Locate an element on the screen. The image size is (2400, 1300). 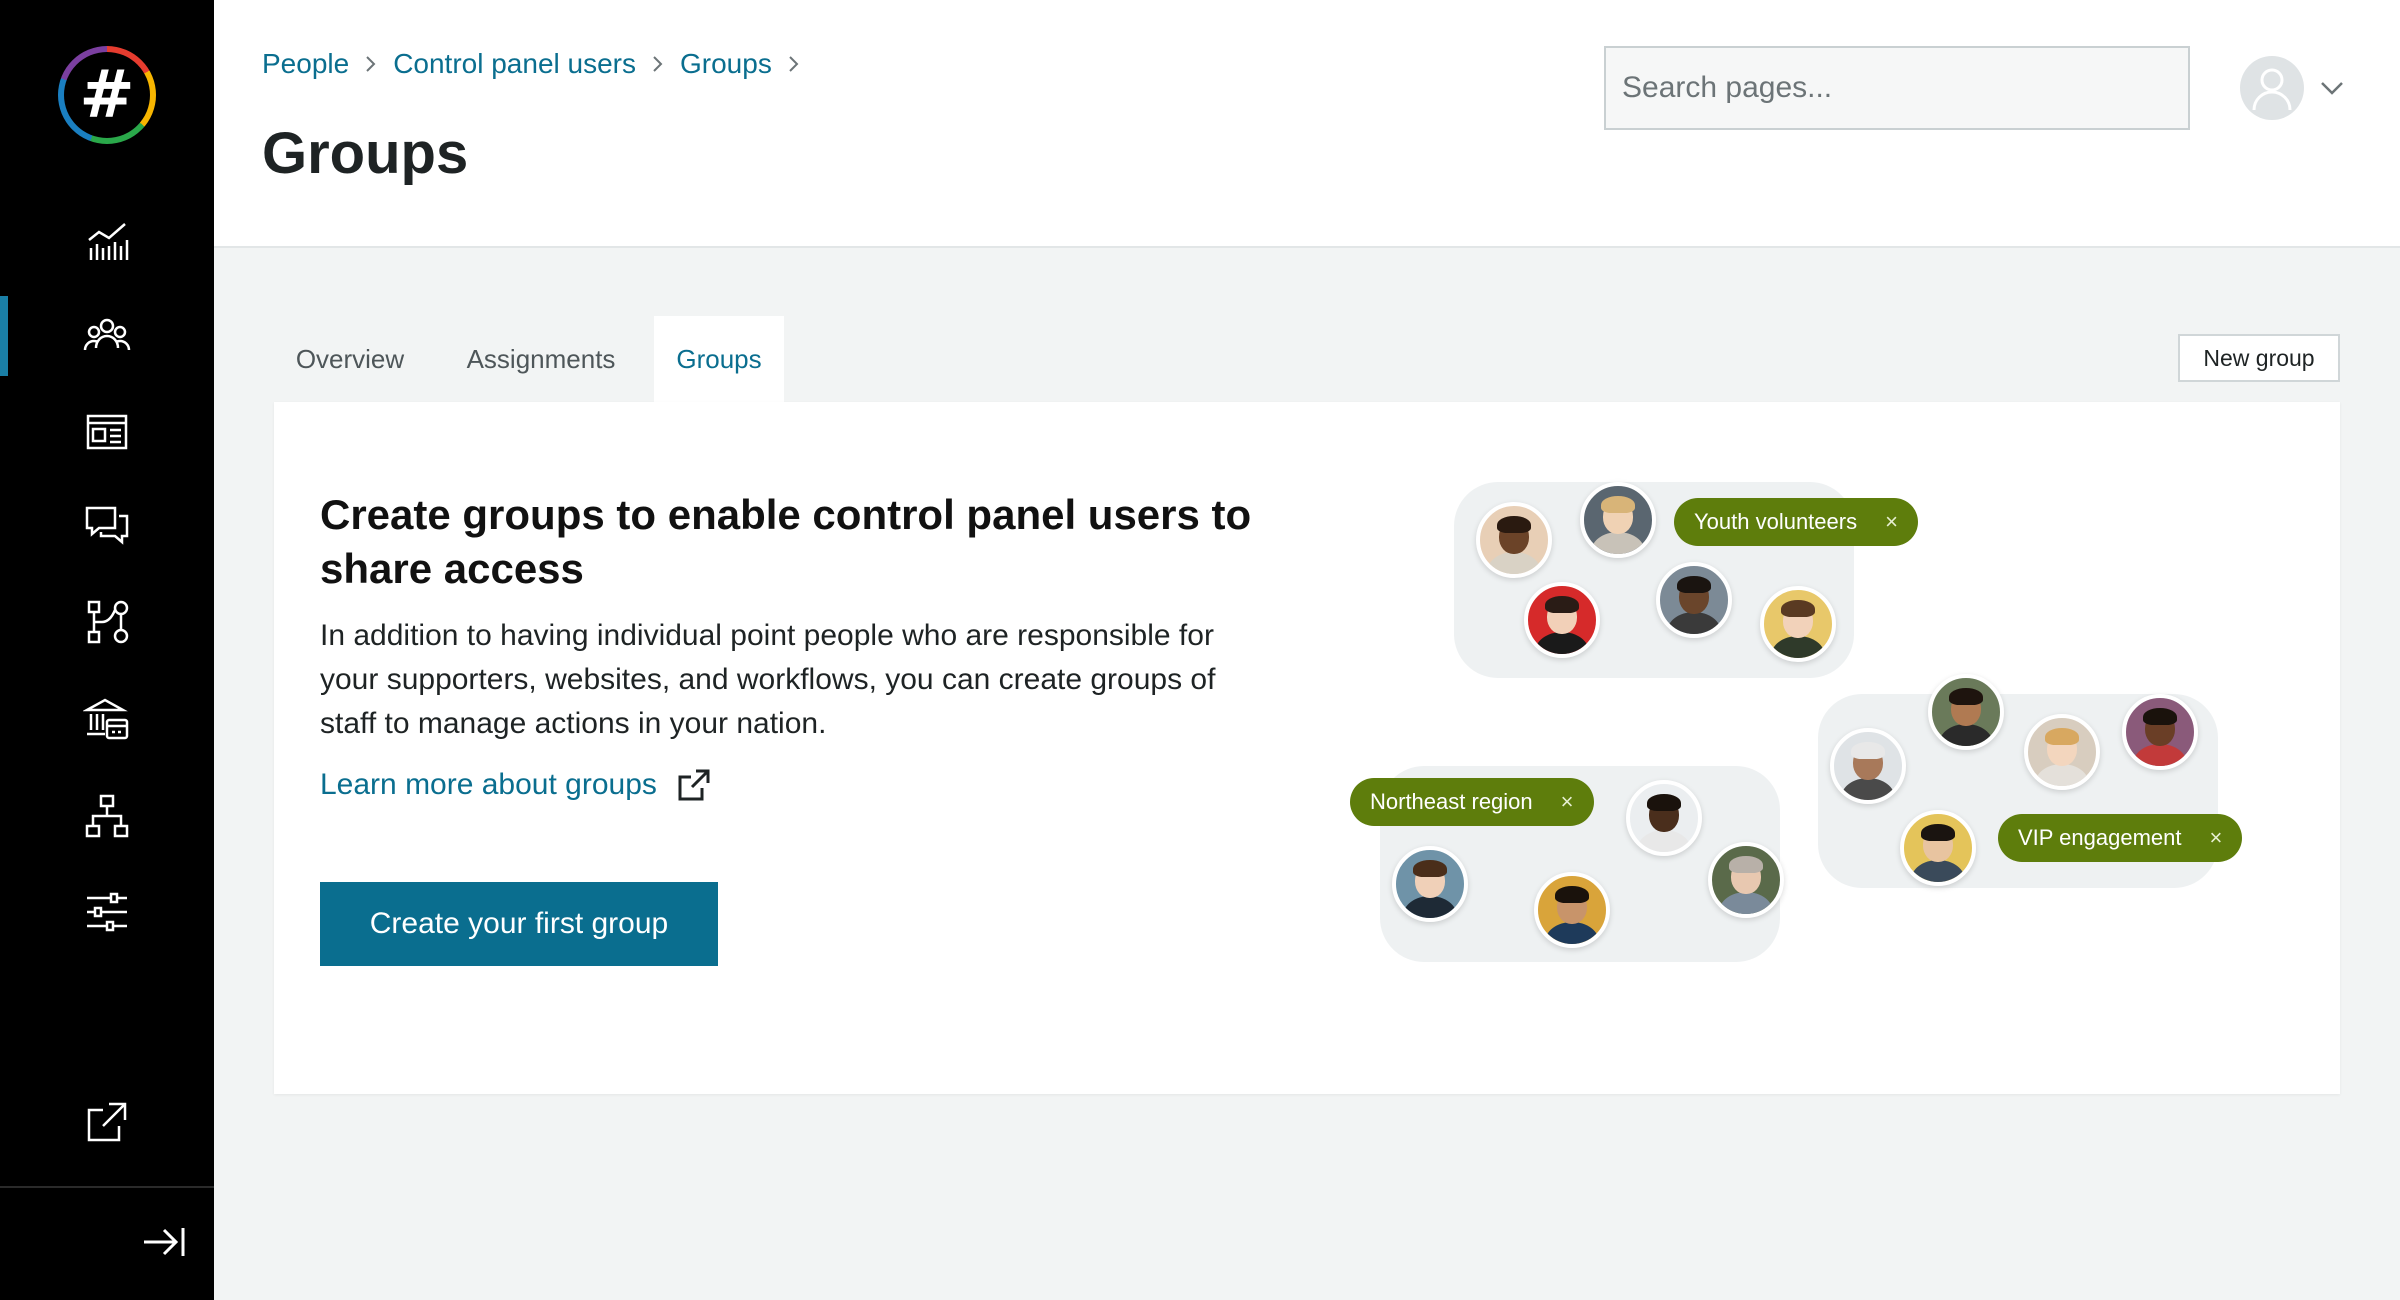
group-tag: Northeast region × is located at coordinates (1472, 802).